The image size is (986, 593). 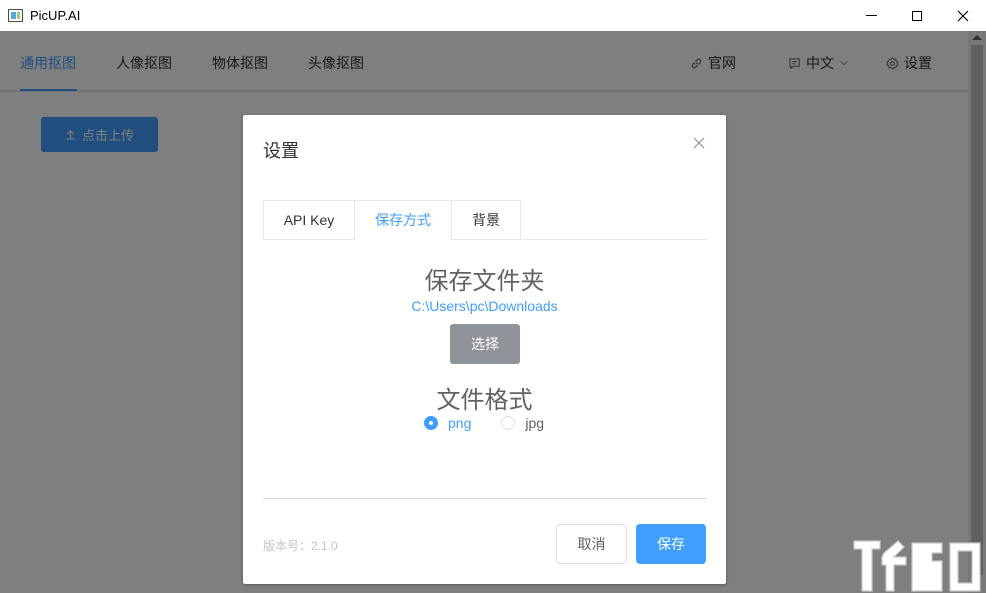 I want to click on file-format-heading: 文件格式, so click(x=484, y=400).